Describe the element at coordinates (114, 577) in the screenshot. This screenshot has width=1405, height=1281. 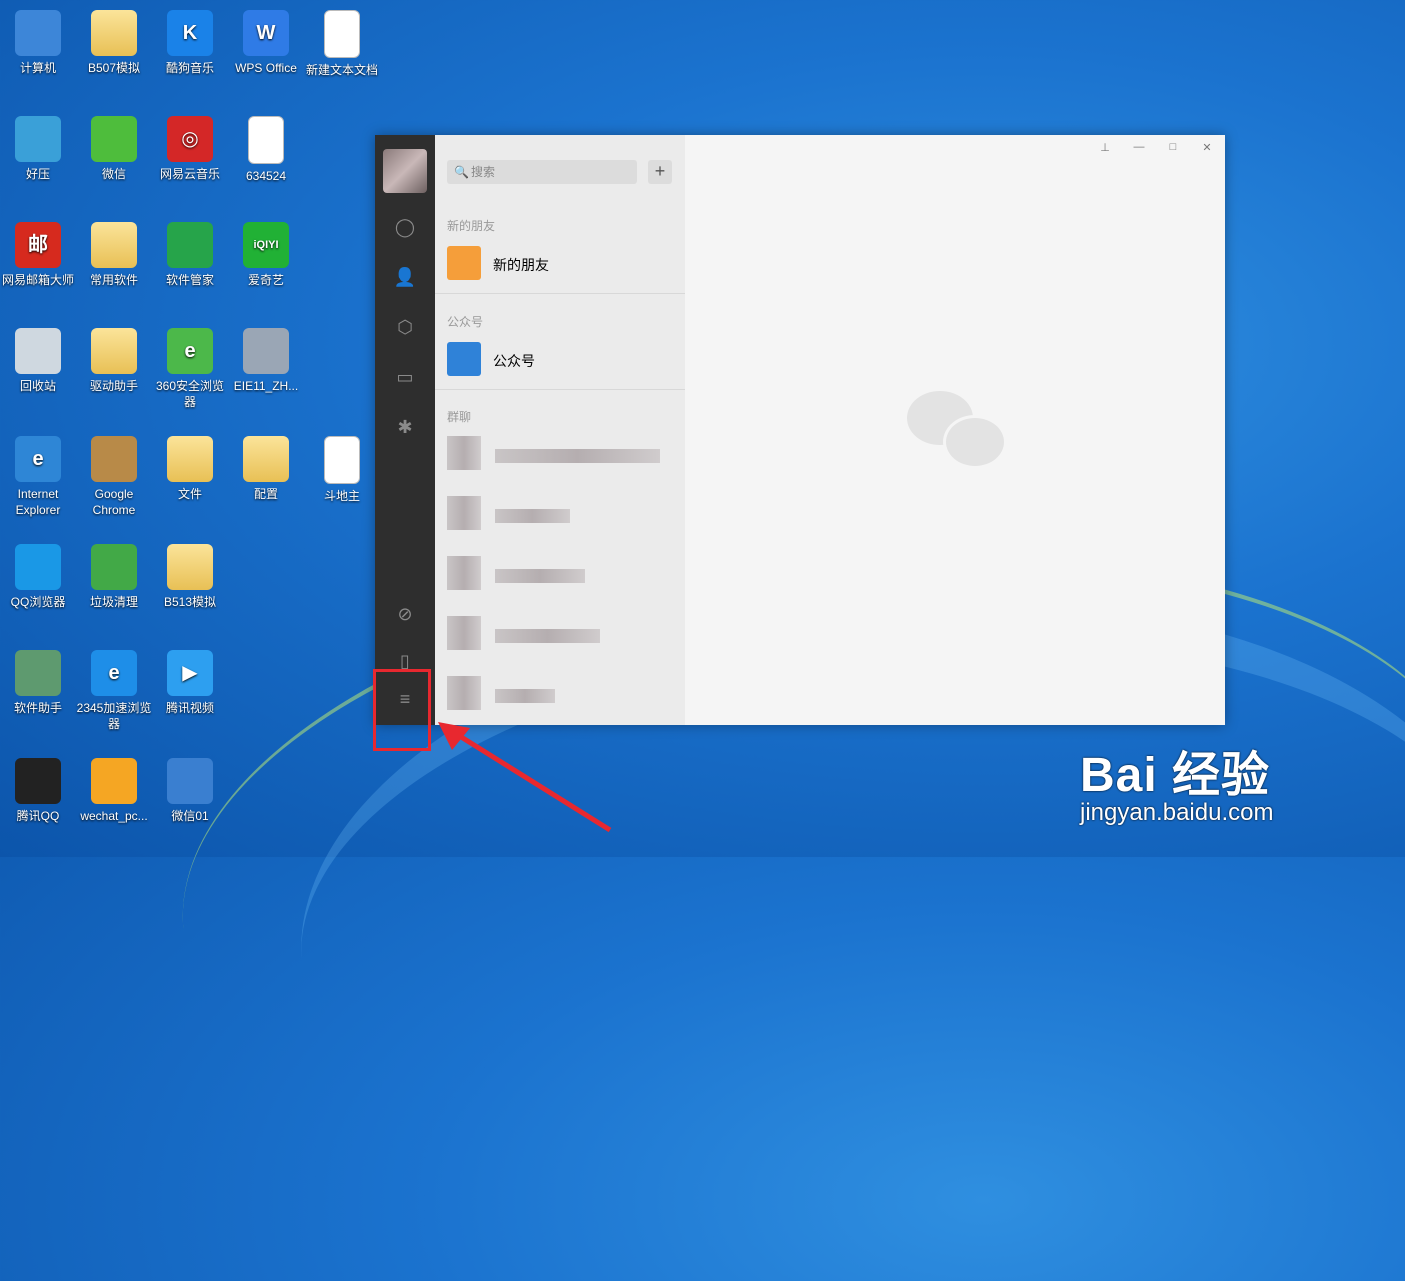
I see `desktop-icon: 垃圾清理` at that location.